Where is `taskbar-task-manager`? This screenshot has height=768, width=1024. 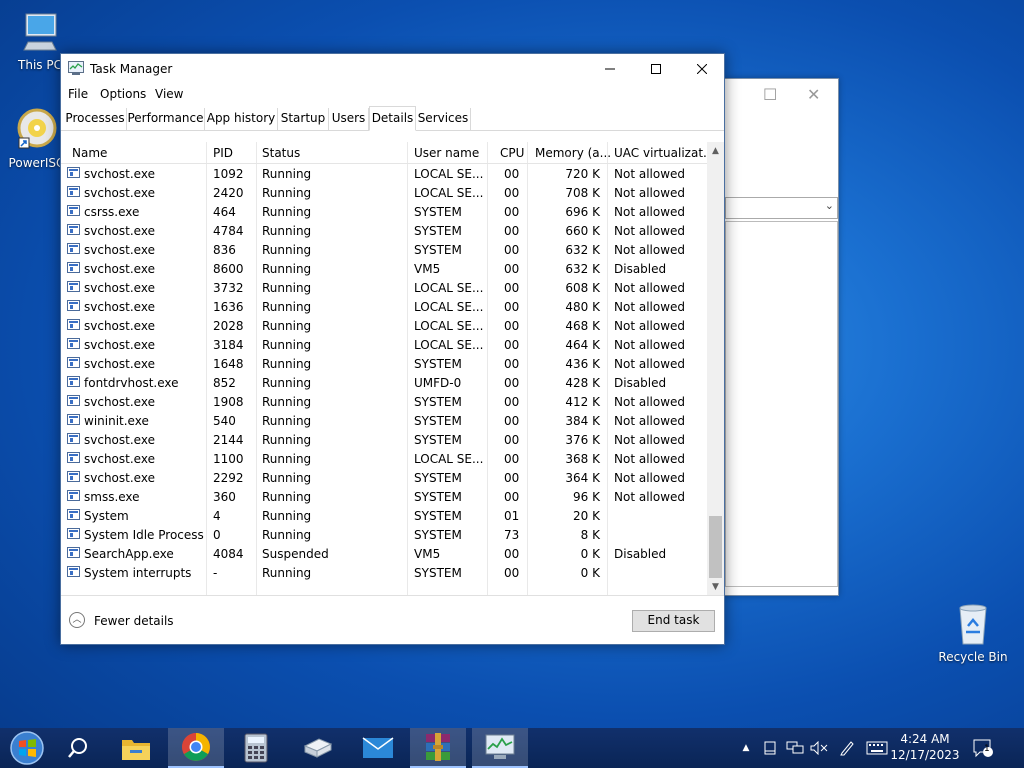
taskbar-task-manager is located at coordinates (500, 748).